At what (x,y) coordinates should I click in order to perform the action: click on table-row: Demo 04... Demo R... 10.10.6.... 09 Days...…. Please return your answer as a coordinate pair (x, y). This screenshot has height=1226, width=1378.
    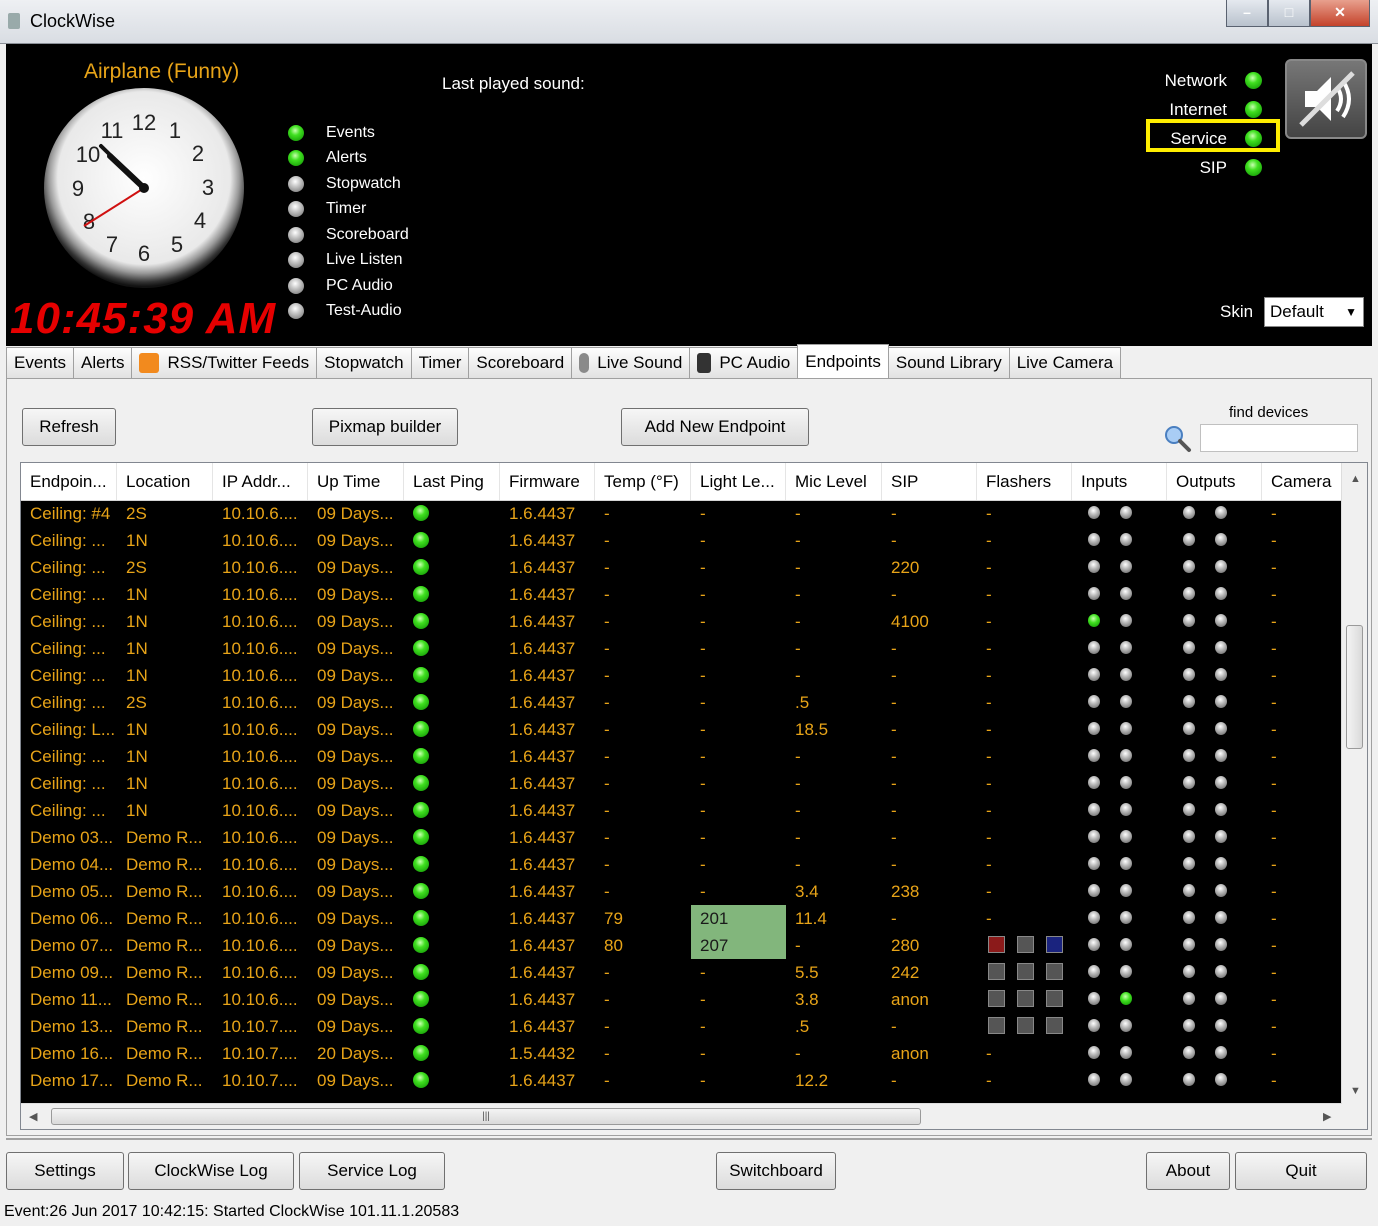
    Looking at the image, I should click on (681, 864).